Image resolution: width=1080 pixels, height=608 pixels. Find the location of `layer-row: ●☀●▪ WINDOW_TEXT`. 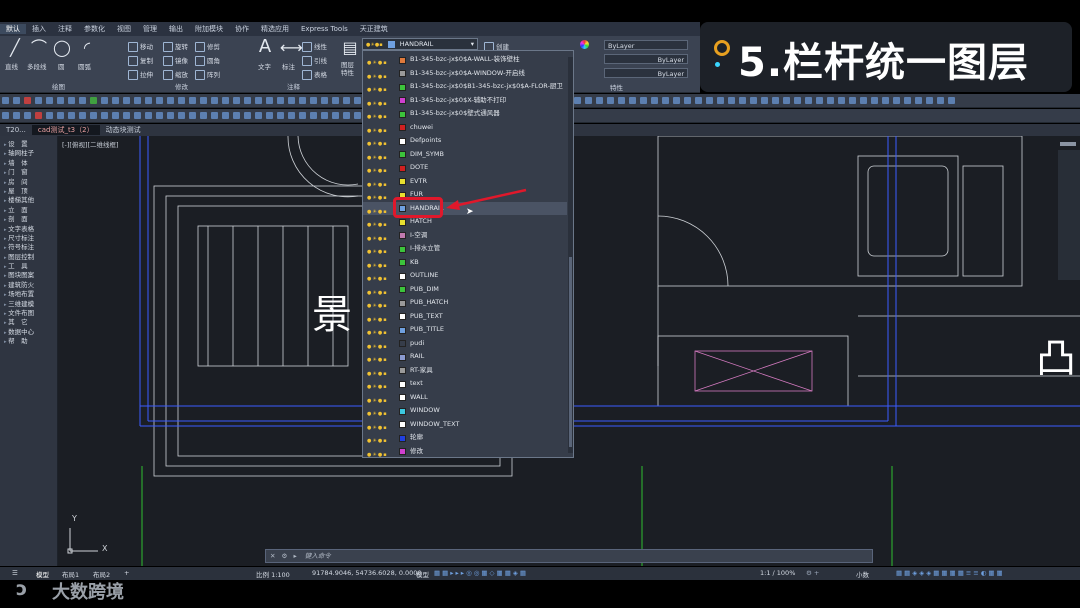

layer-row: ●☀●▪ WINDOW_TEXT is located at coordinates (465, 425).